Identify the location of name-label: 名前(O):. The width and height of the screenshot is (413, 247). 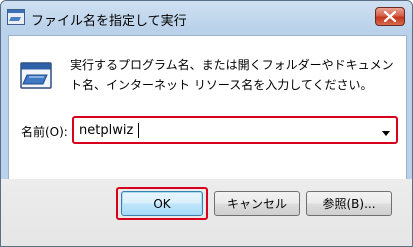
(44, 132).